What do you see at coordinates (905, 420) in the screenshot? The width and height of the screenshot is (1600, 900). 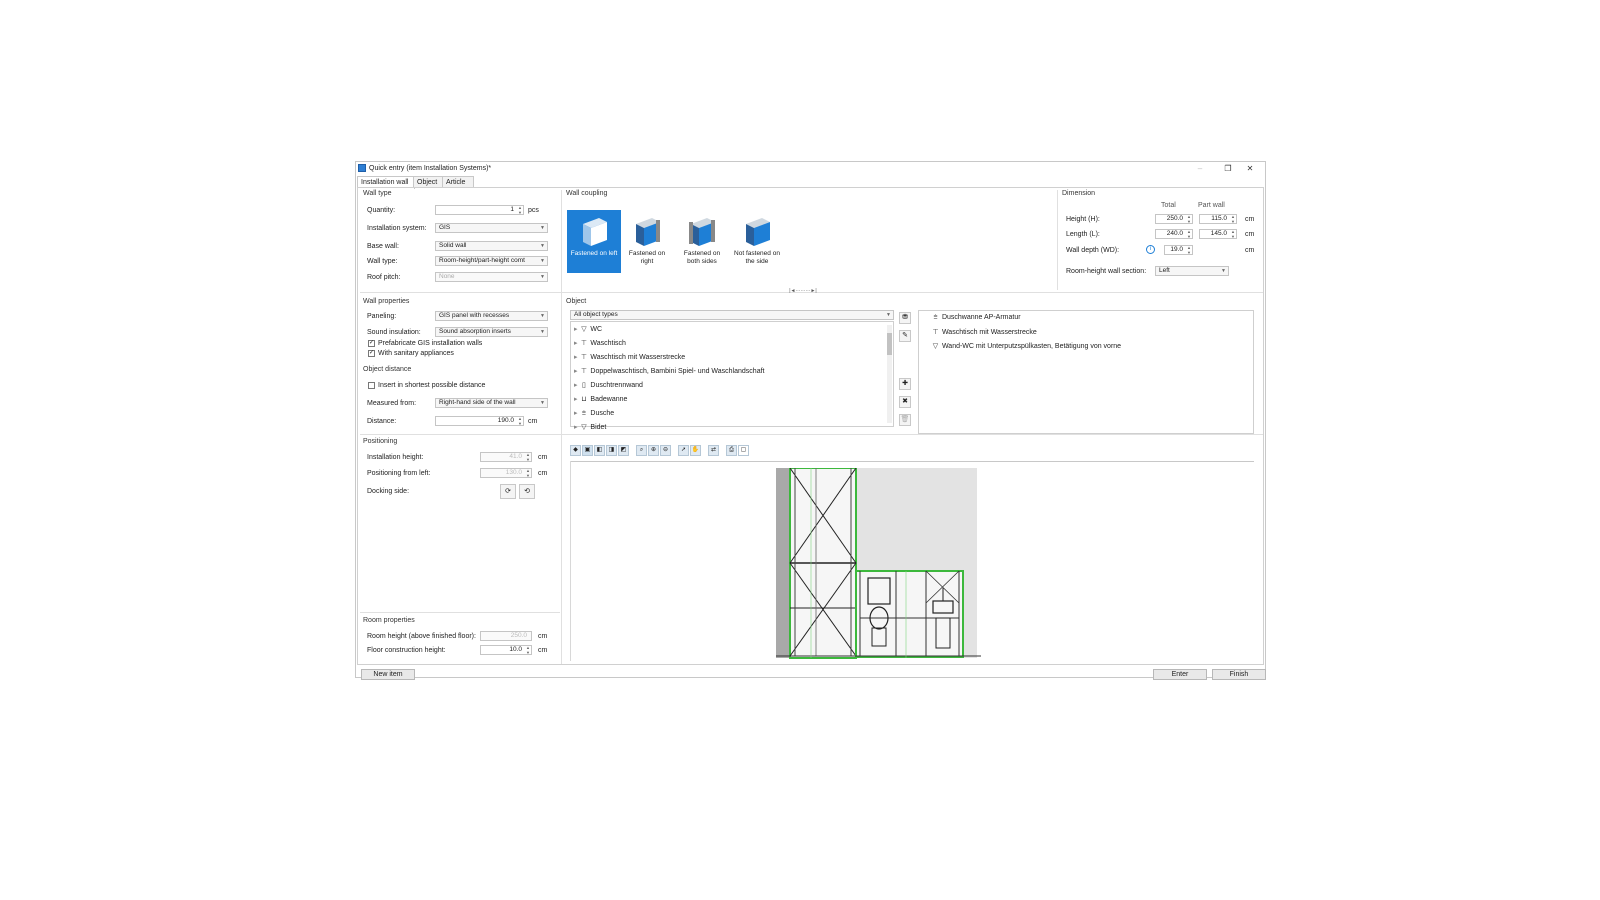 I see `delete-icon: 🗑` at bounding box center [905, 420].